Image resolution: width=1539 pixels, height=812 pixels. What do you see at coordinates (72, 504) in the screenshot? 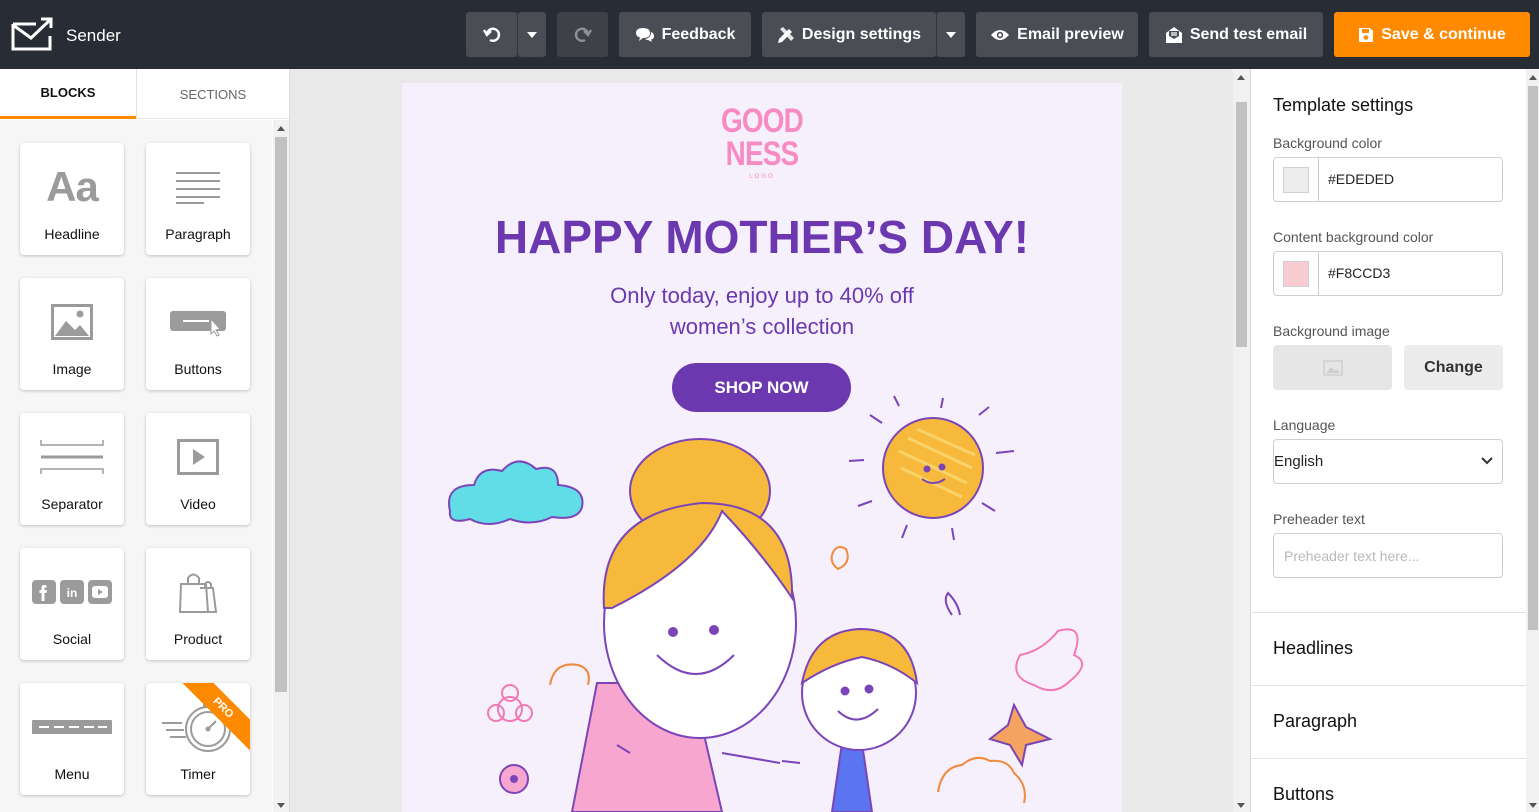
I see `block-label: Separator` at bounding box center [72, 504].